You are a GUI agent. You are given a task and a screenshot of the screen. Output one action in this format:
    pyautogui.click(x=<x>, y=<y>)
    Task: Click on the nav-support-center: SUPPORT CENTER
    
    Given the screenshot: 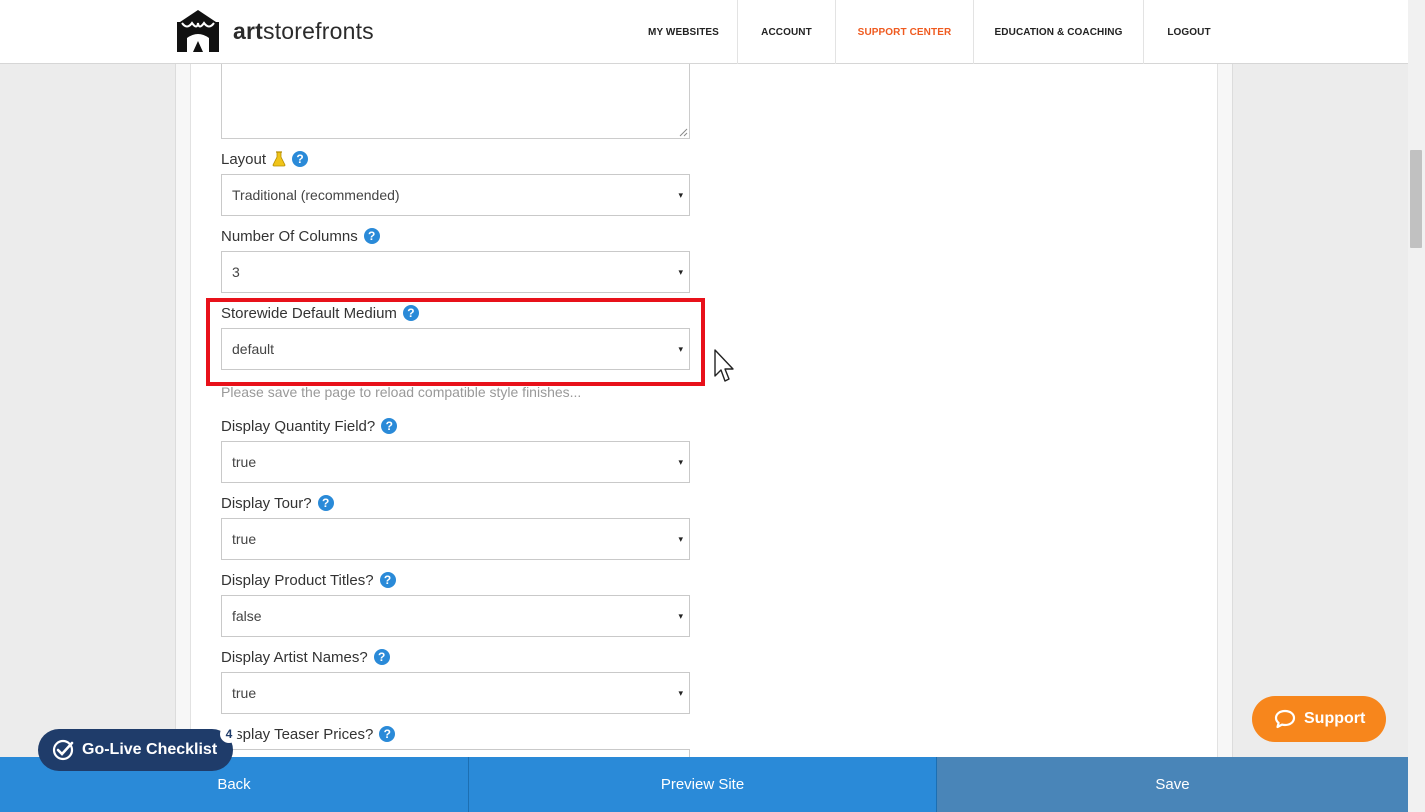 What is the action you would take?
    pyautogui.click(x=905, y=32)
    